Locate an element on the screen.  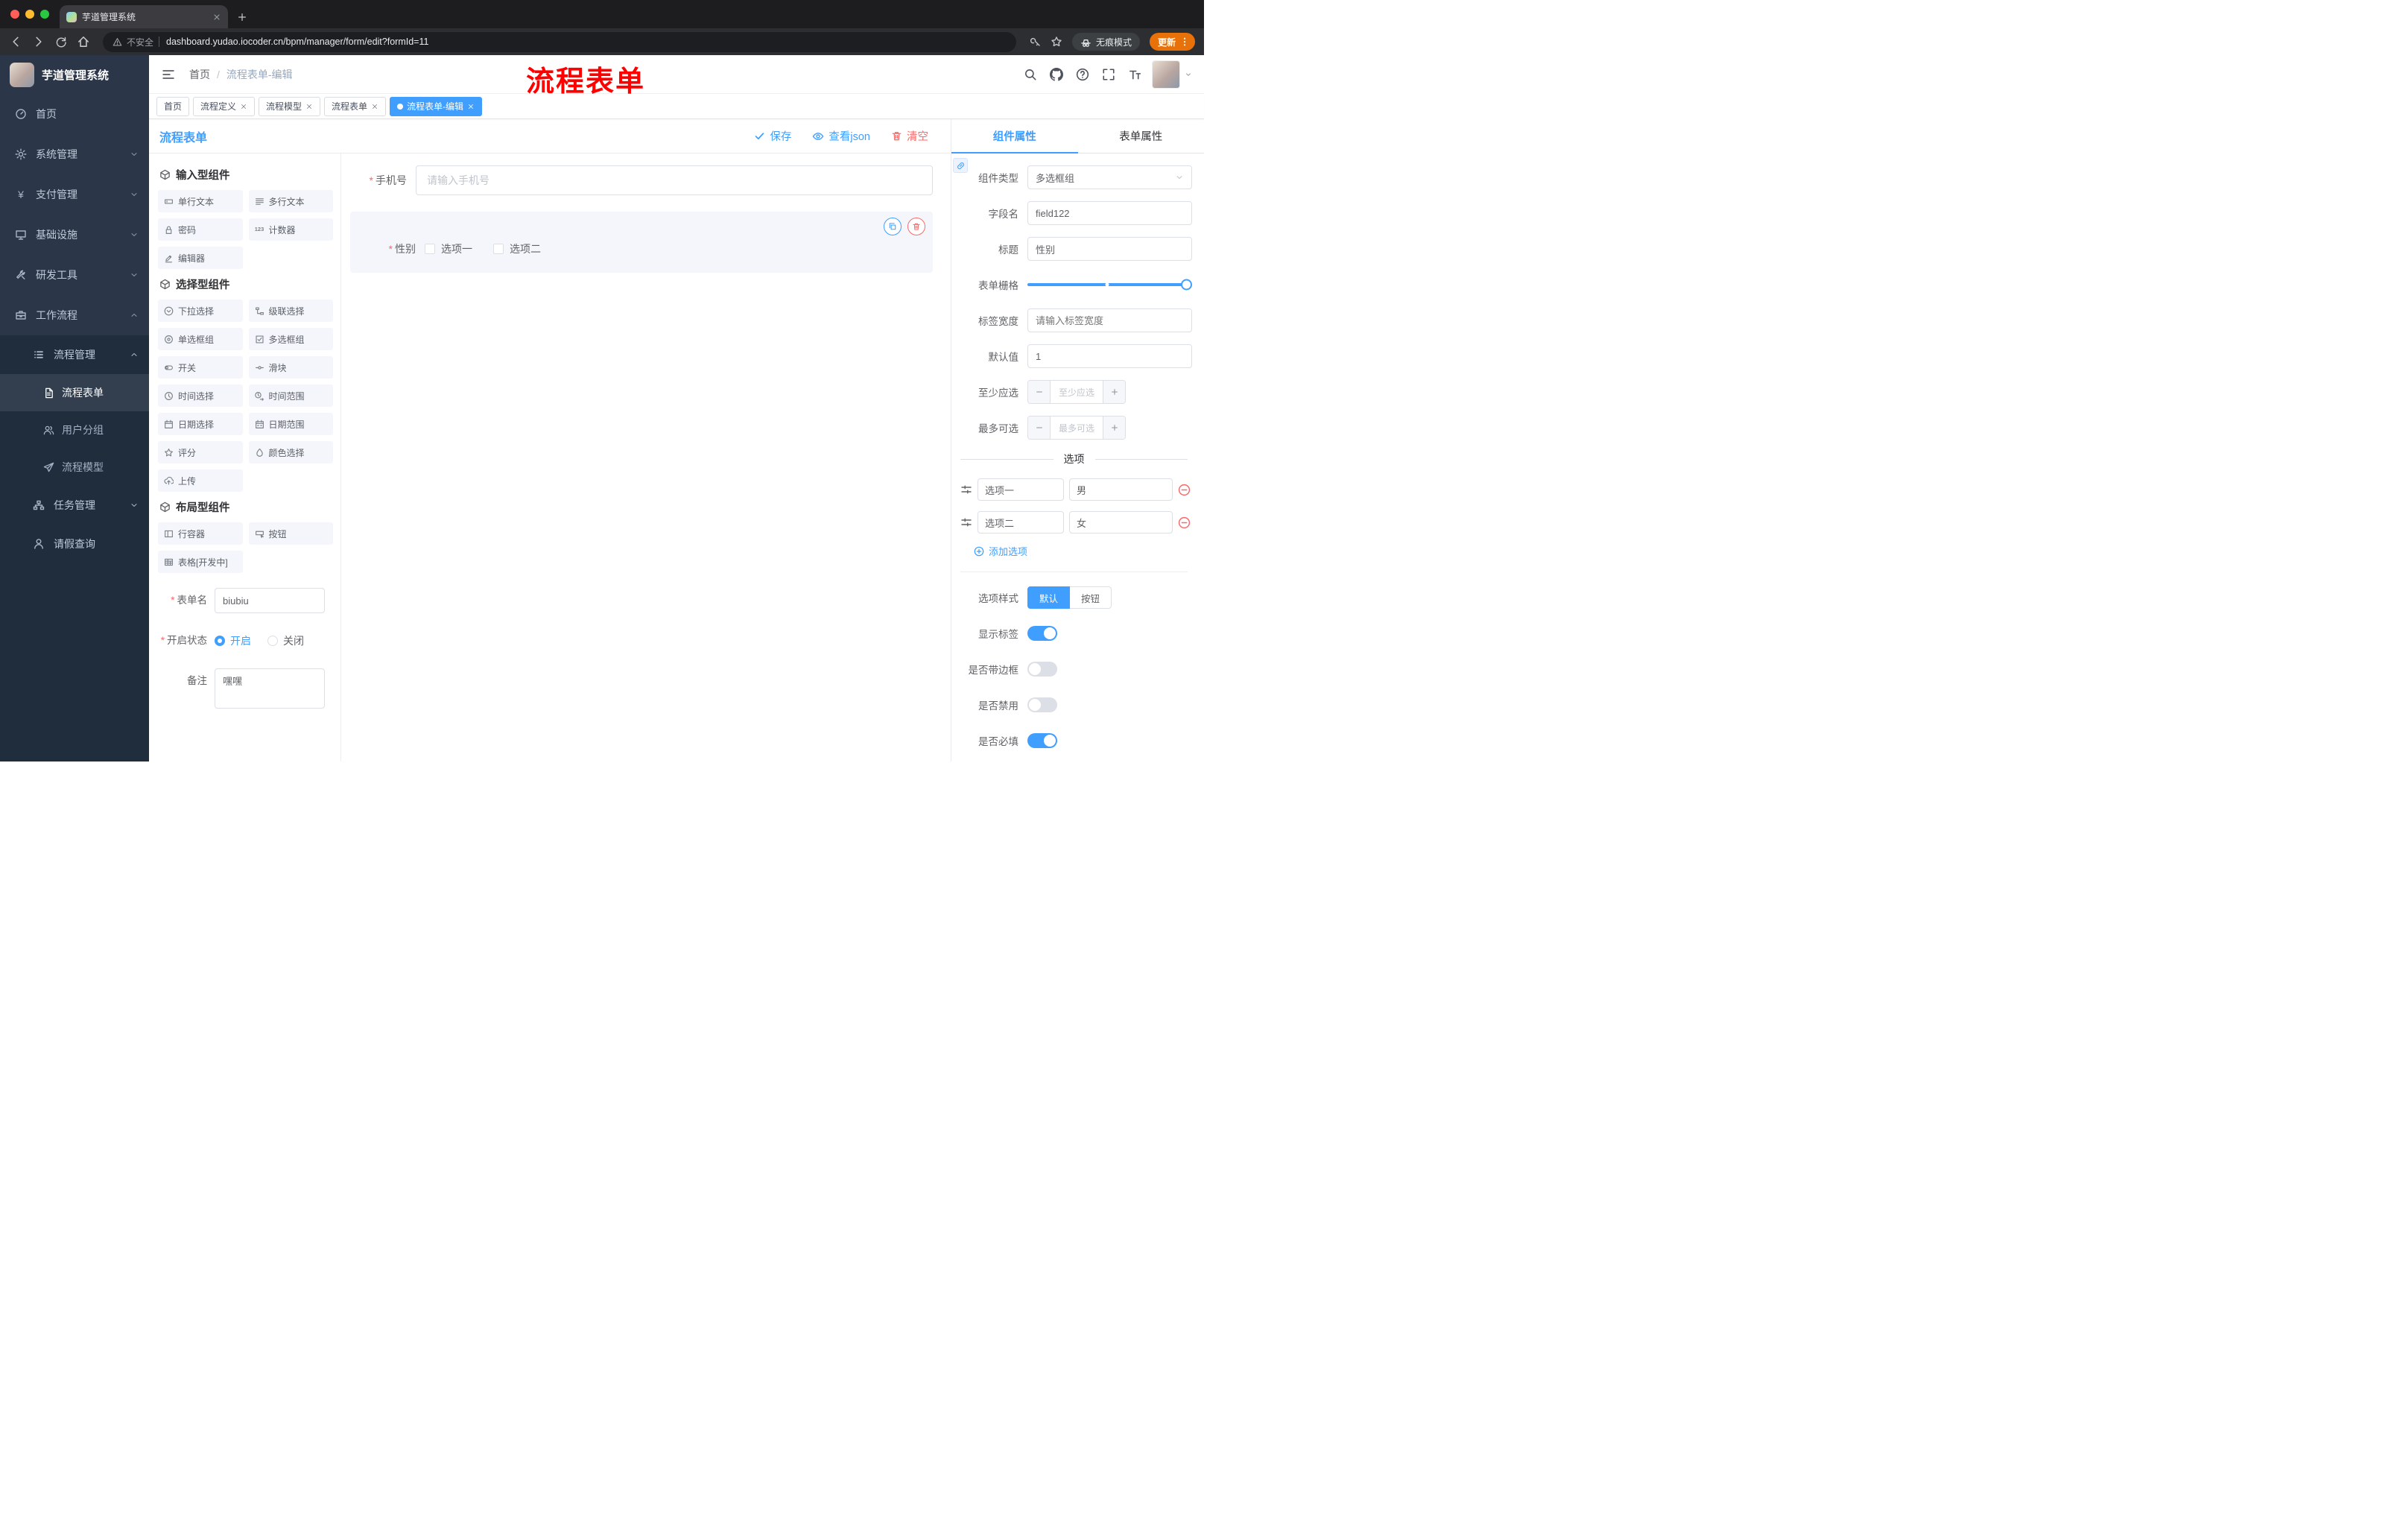
sidebar-item-user-group: 用户分组 is located at coordinates (74, 430).